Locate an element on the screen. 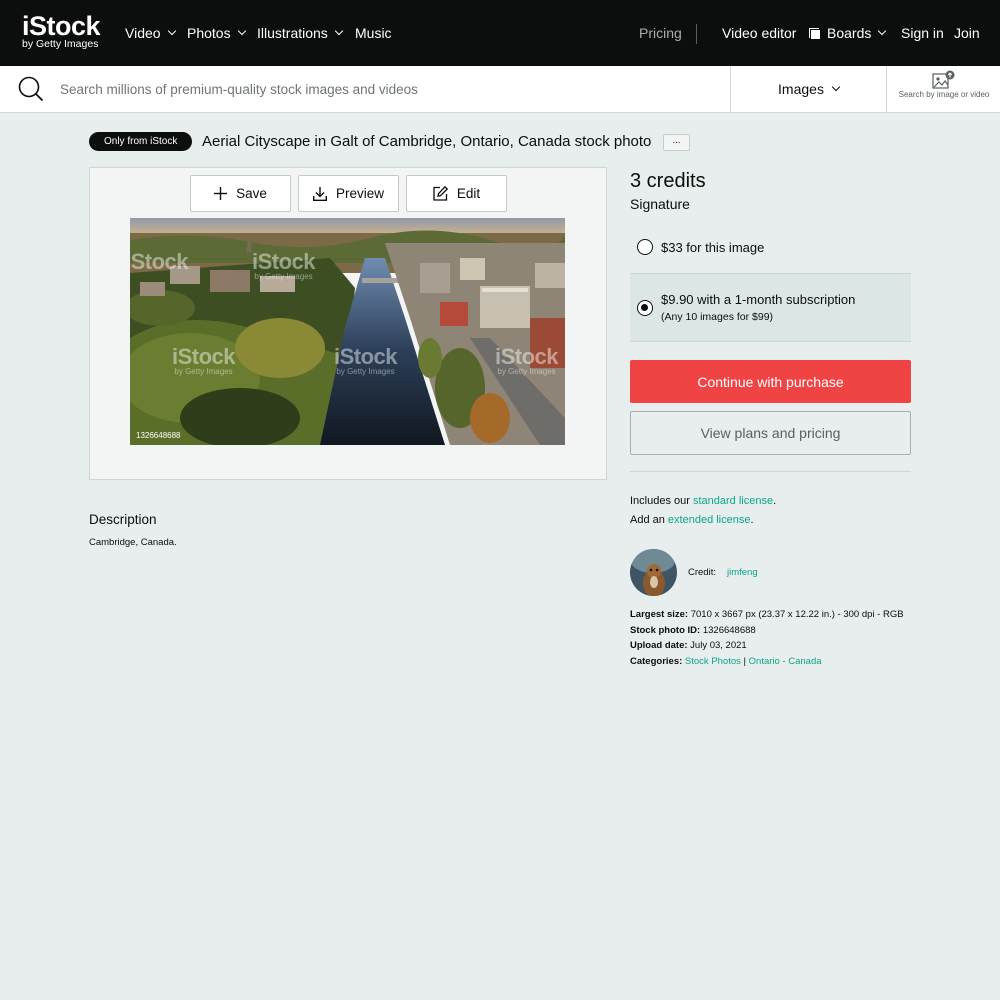 This screenshot has height=1000, width=1000. nav-illustrations: Illustrations is located at coordinates (300, 33).